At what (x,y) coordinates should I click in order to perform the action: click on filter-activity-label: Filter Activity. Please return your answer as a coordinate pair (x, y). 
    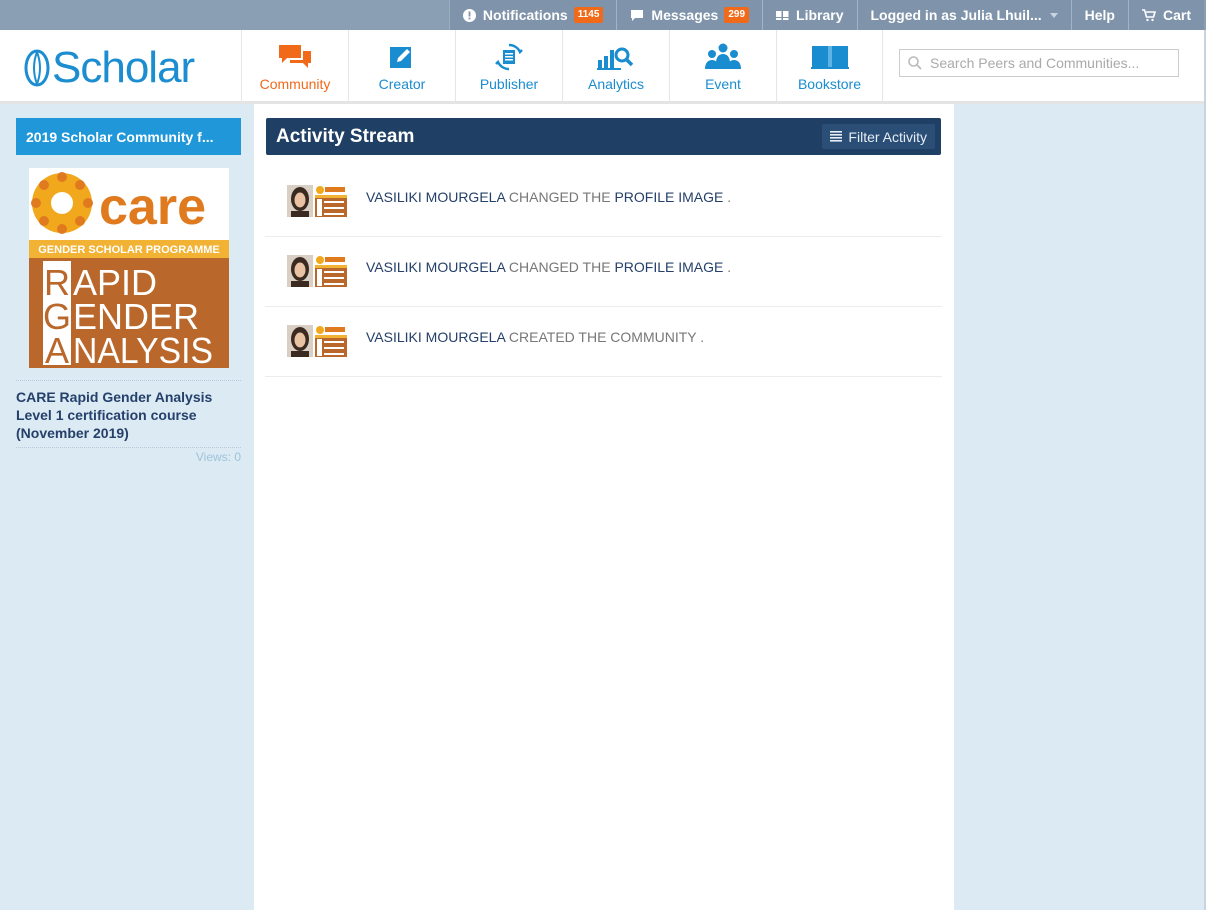
    Looking at the image, I should click on (887, 136).